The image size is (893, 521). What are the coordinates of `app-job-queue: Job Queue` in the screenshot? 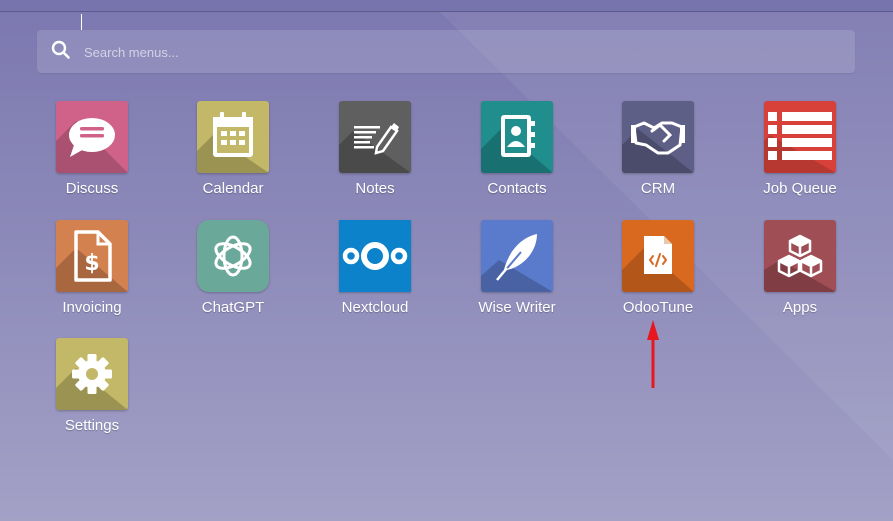 It's located at (800, 151).